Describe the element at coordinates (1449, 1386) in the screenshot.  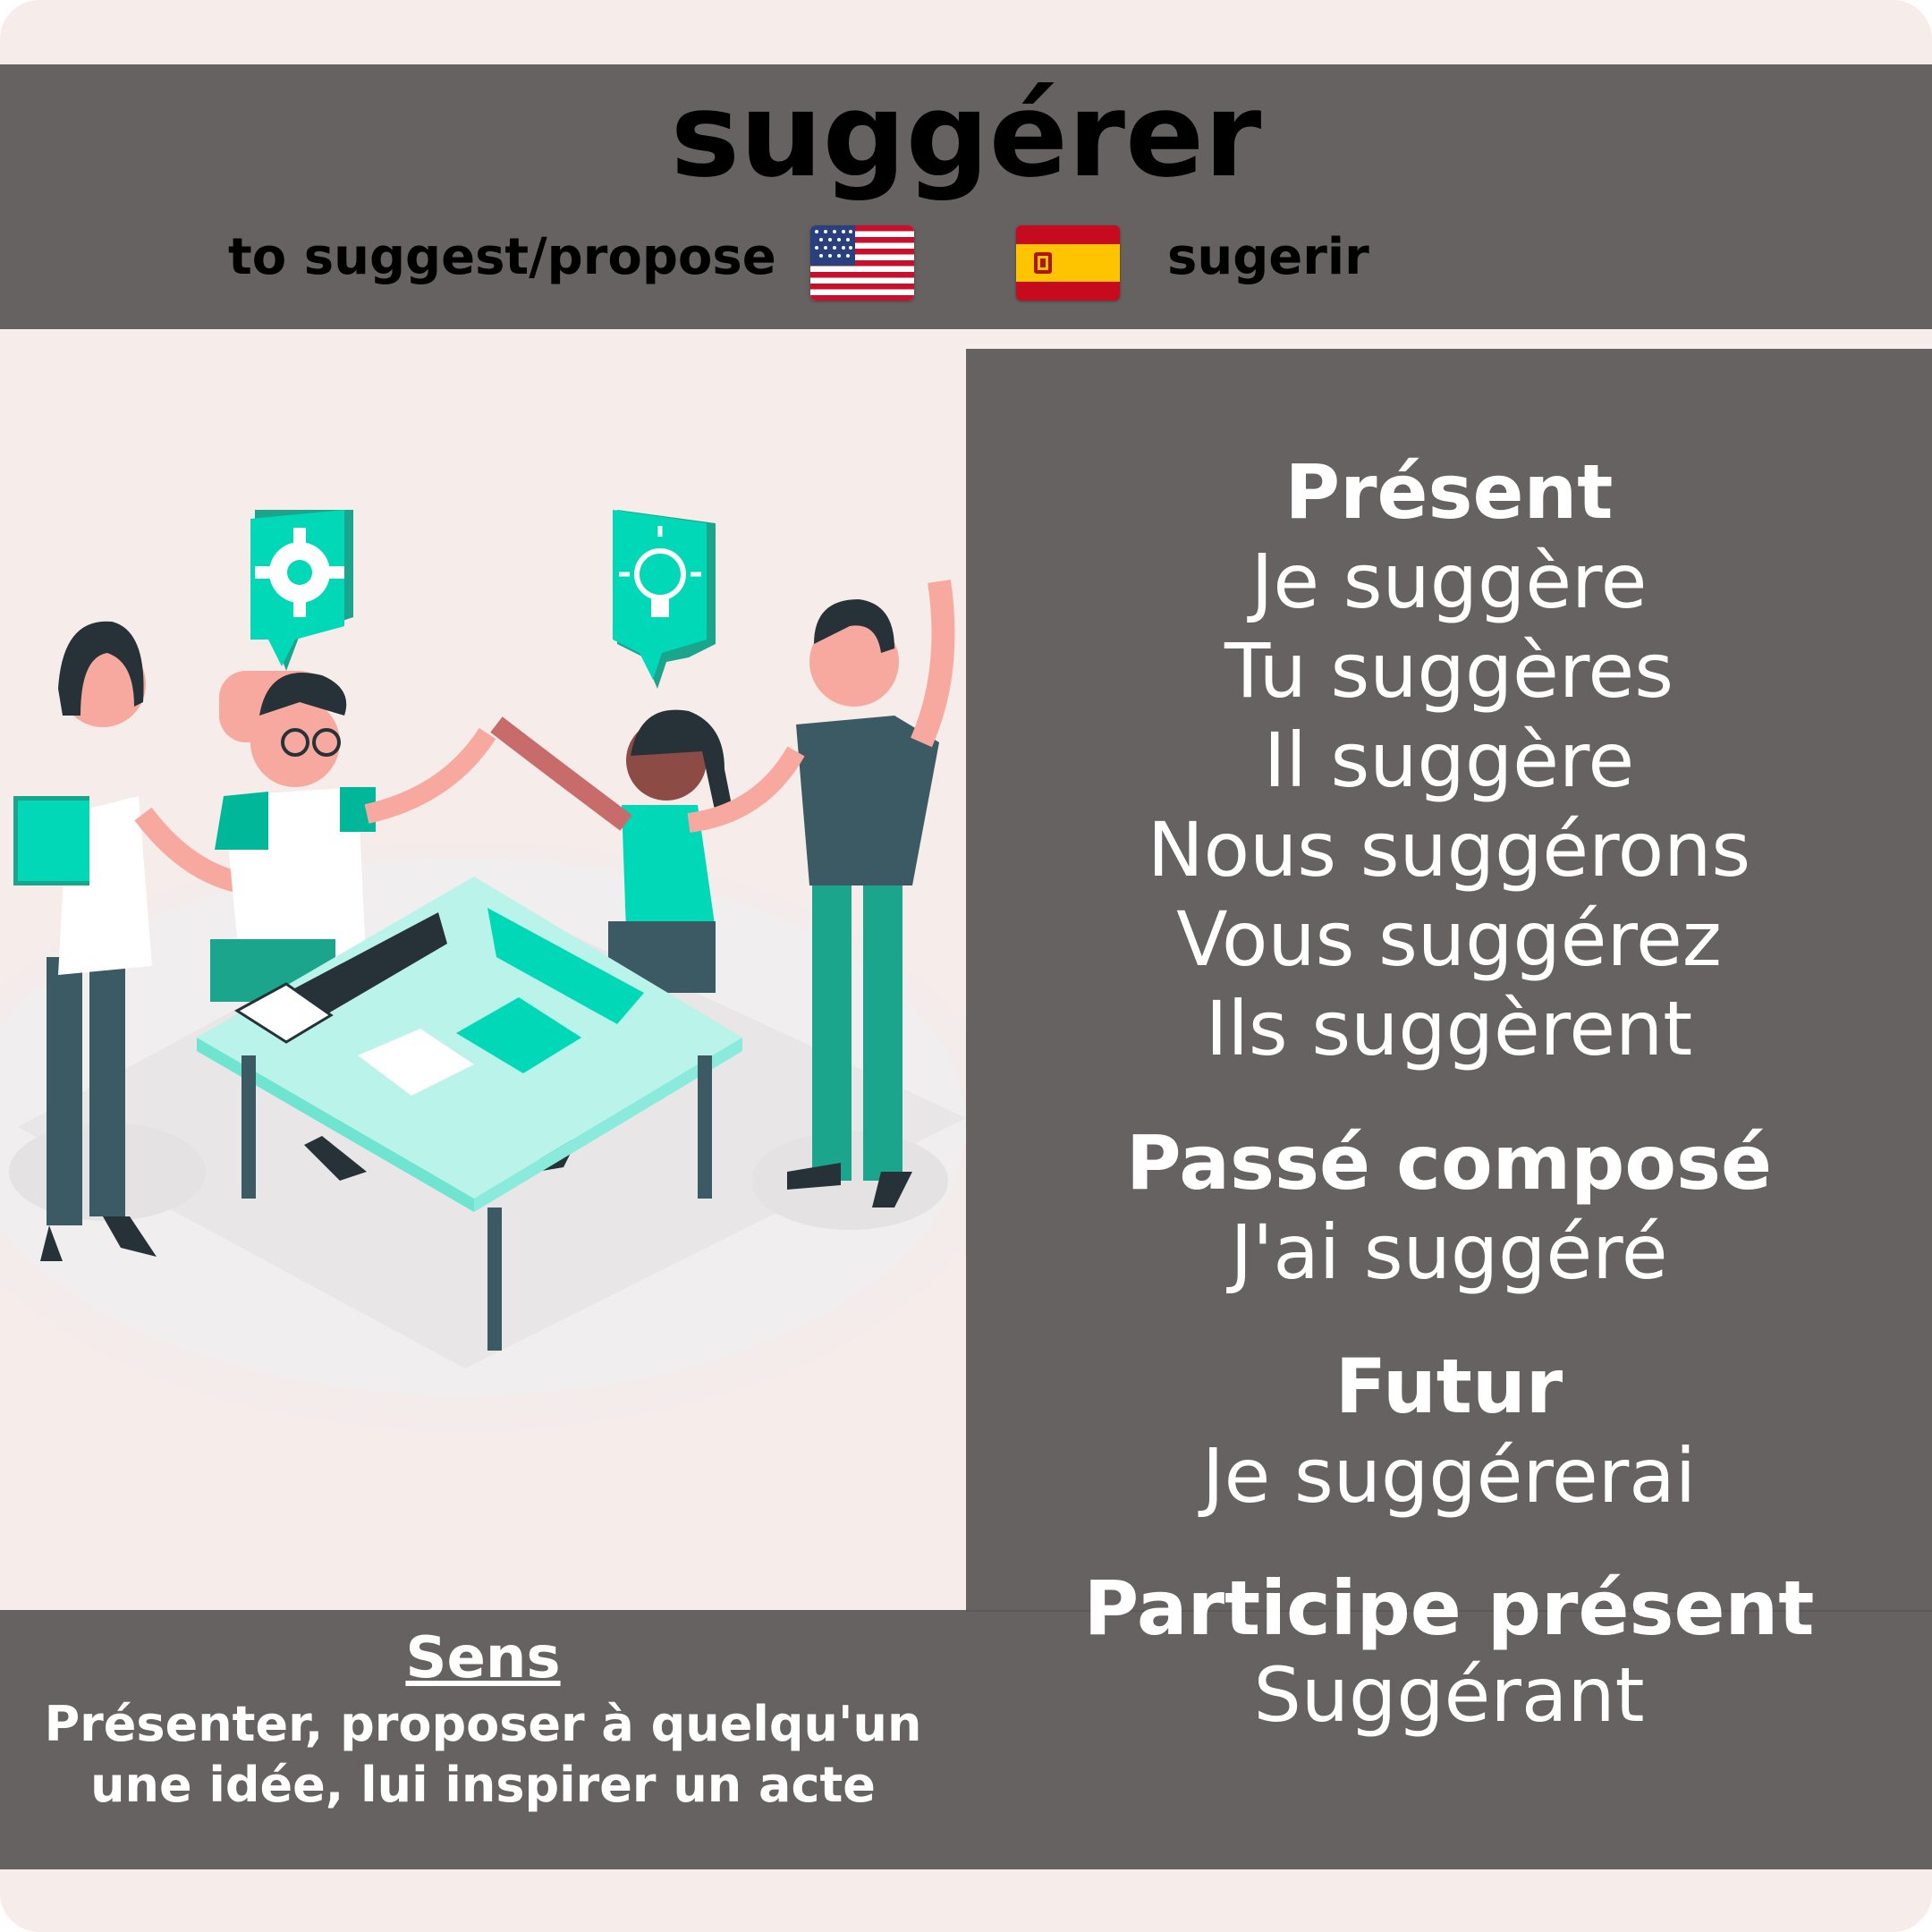
I see `futur-label: Futur` at that location.